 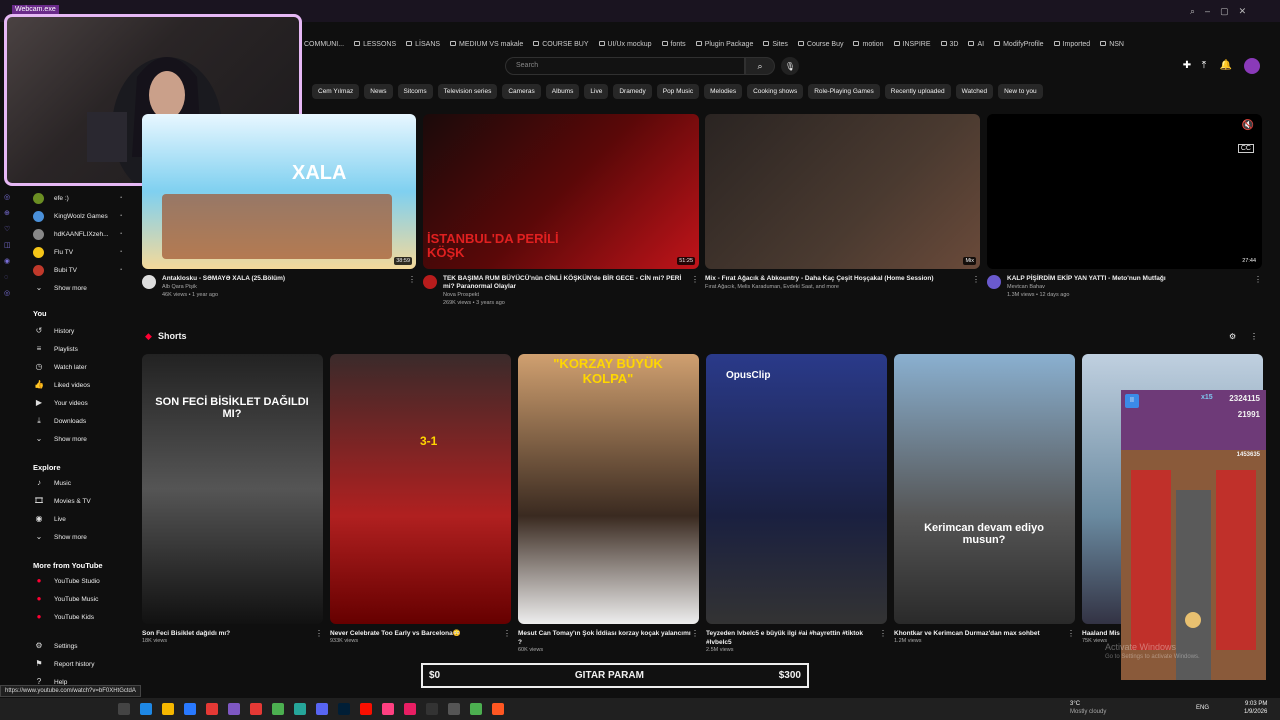 I want to click on bookmark-item: Plugin Package, so click(x=724, y=44).